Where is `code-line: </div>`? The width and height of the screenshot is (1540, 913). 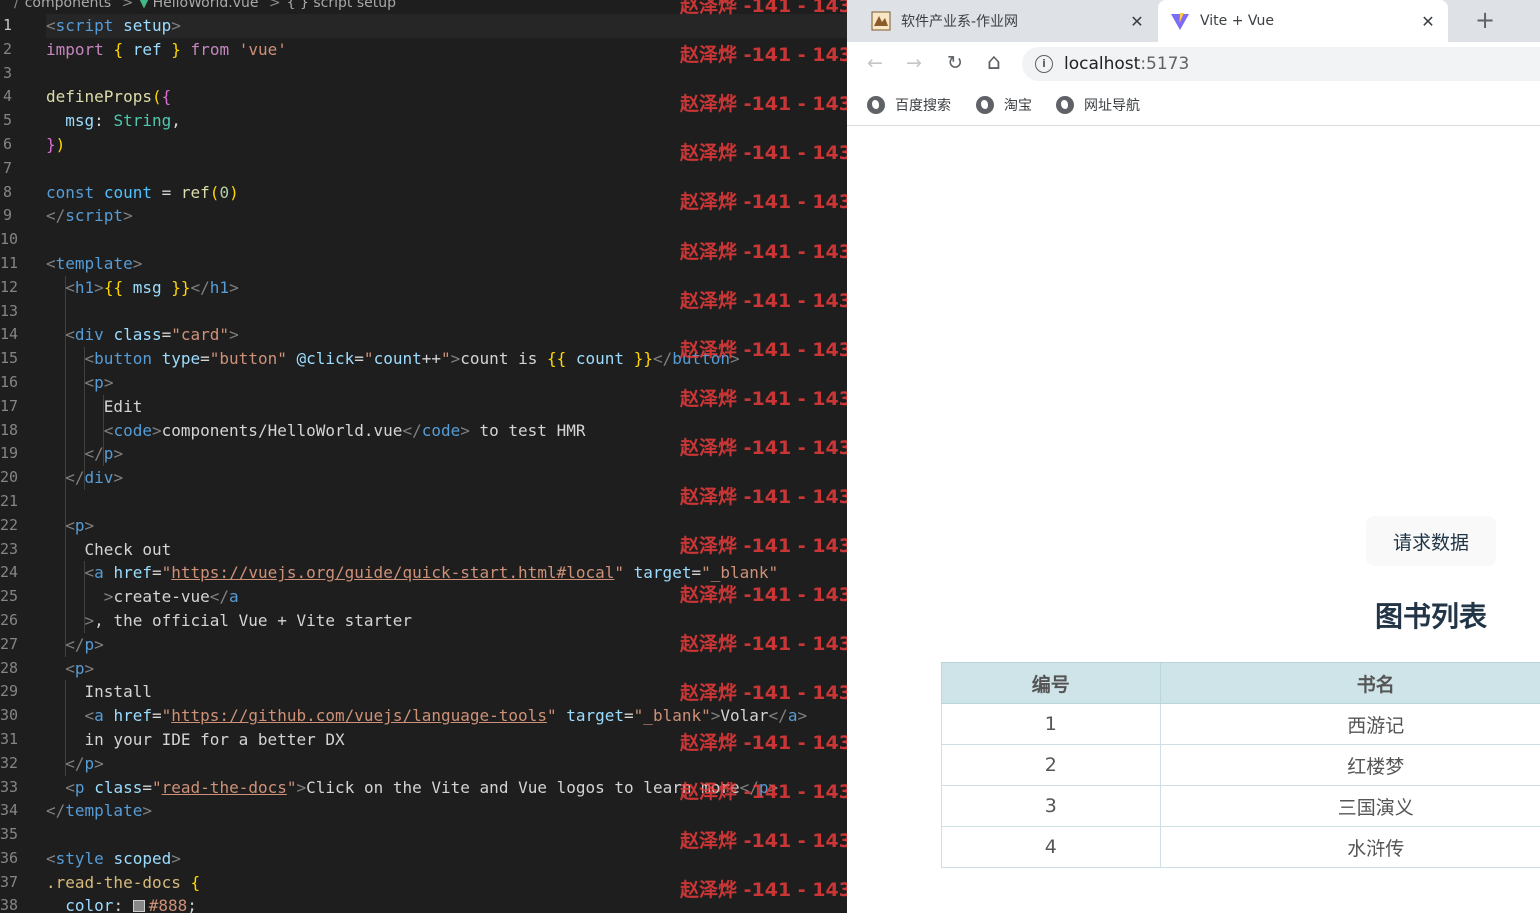
code-line: </div> is located at coordinates (446, 478).